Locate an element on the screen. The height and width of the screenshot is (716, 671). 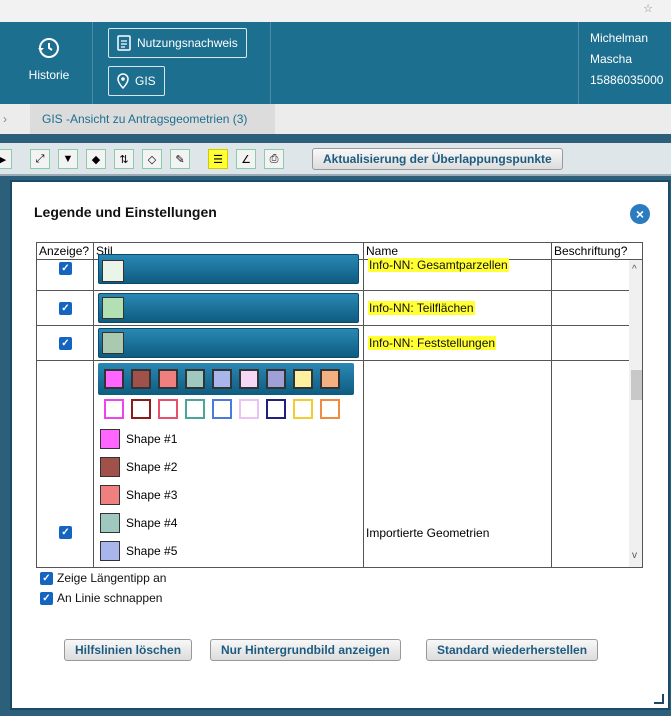
history-icon is located at coordinates (48, 48).